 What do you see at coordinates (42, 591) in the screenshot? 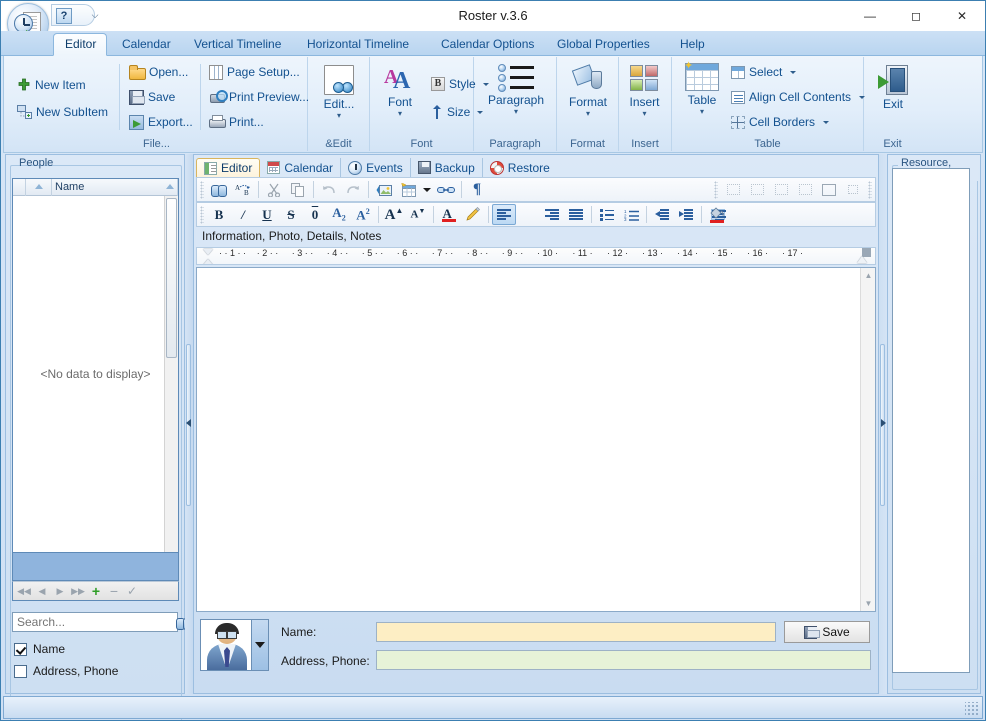
I see `nav-prev-button: ◀` at bounding box center [42, 591].